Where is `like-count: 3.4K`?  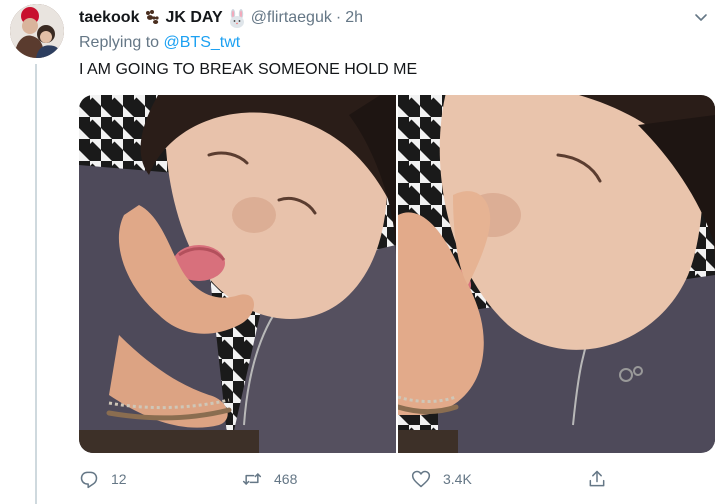
like-count: 3.4K is located at coordinates (457, 479).